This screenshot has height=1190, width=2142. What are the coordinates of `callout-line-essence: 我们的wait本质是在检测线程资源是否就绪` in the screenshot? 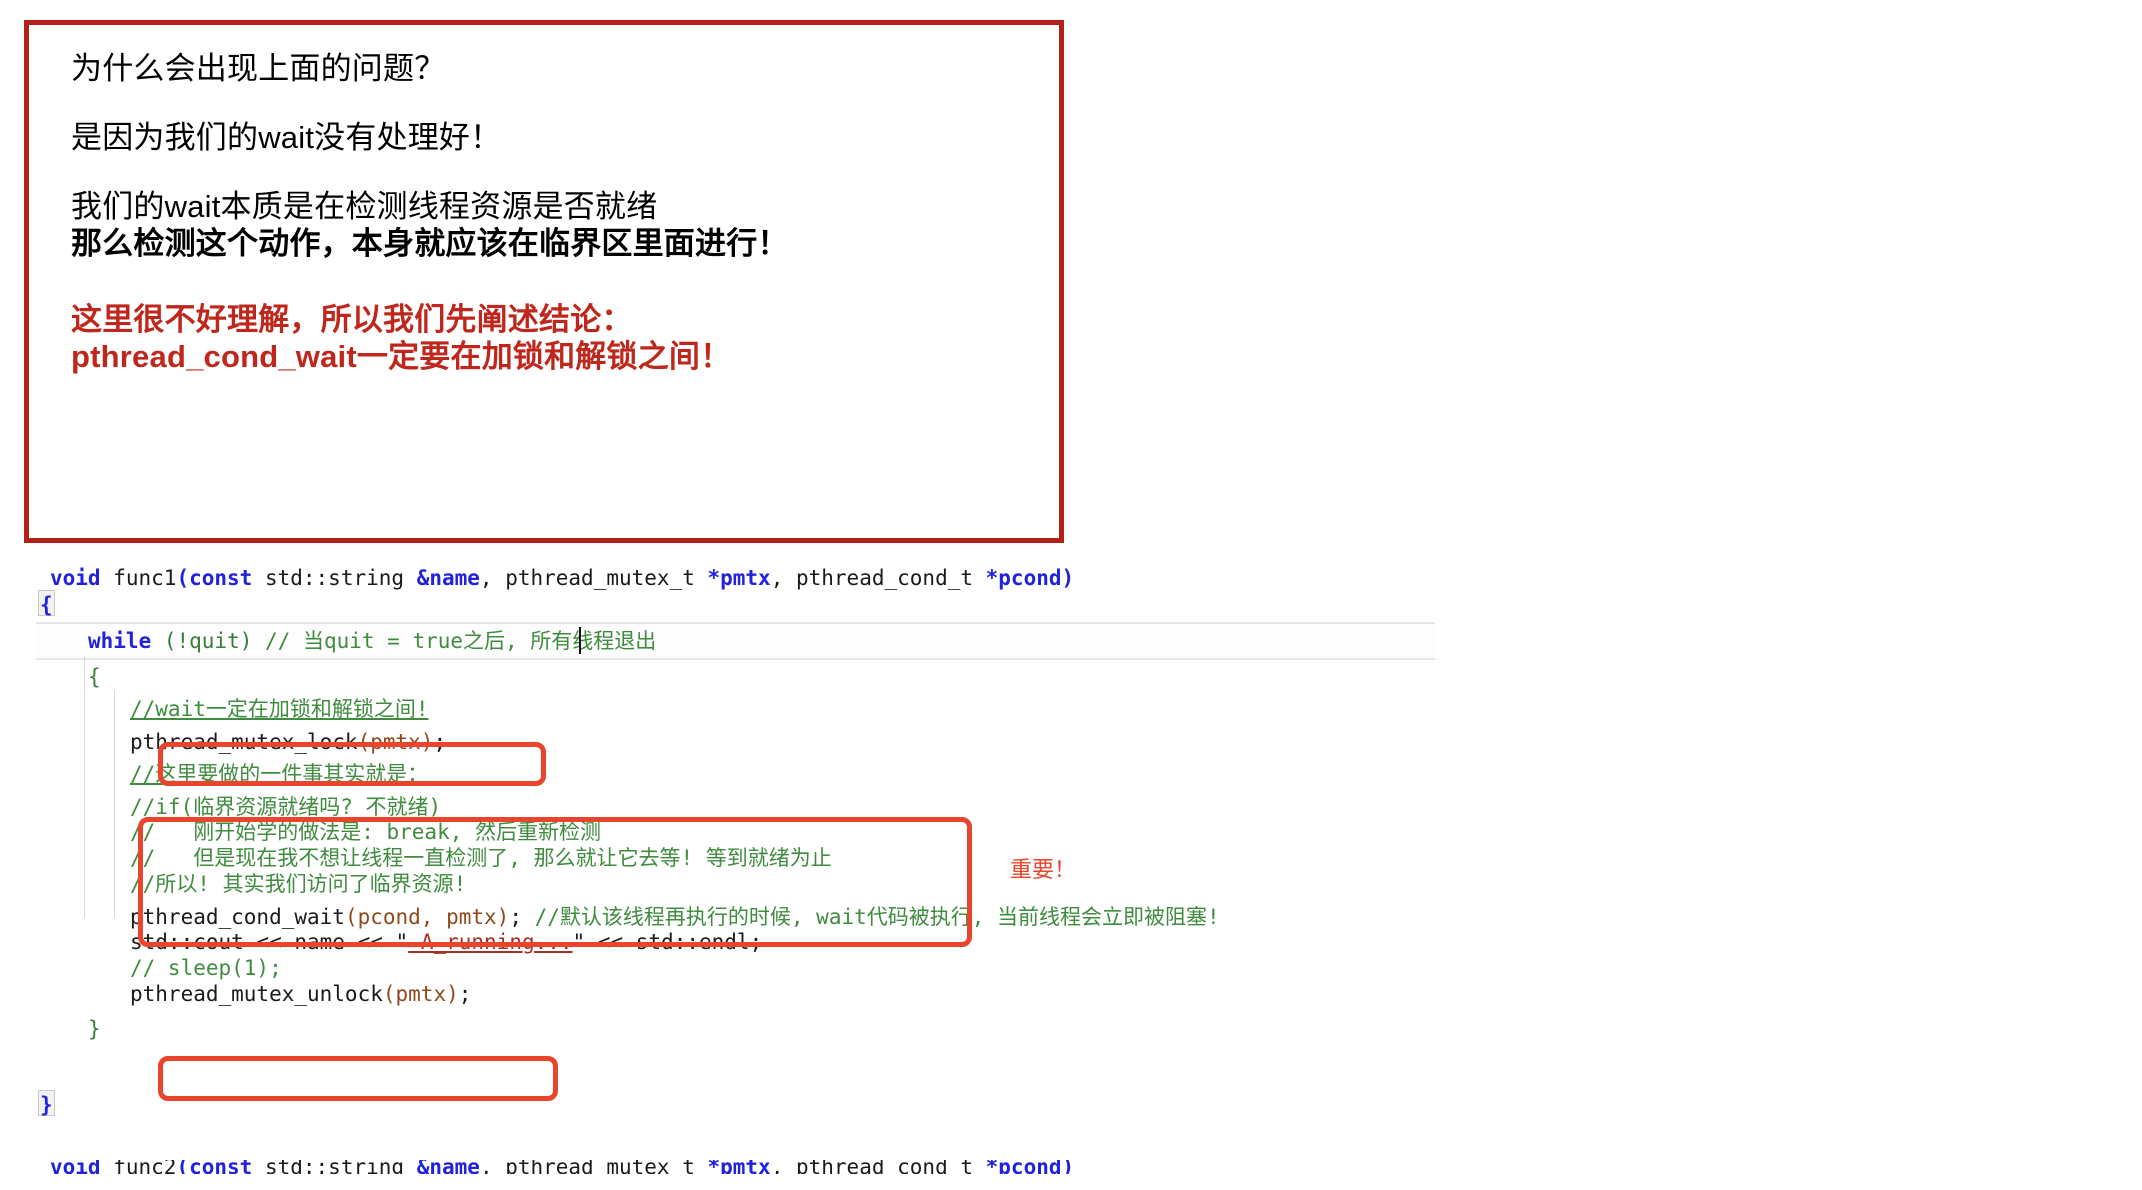 It's located at (364, 206).